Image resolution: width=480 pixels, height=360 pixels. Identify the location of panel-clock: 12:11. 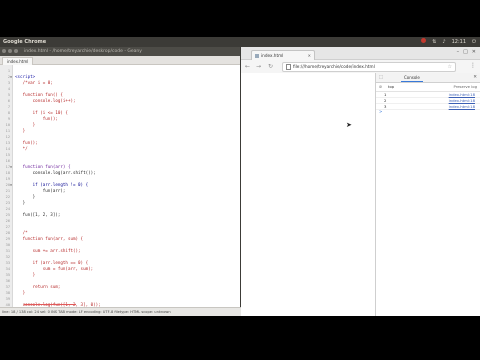
(459, 42).